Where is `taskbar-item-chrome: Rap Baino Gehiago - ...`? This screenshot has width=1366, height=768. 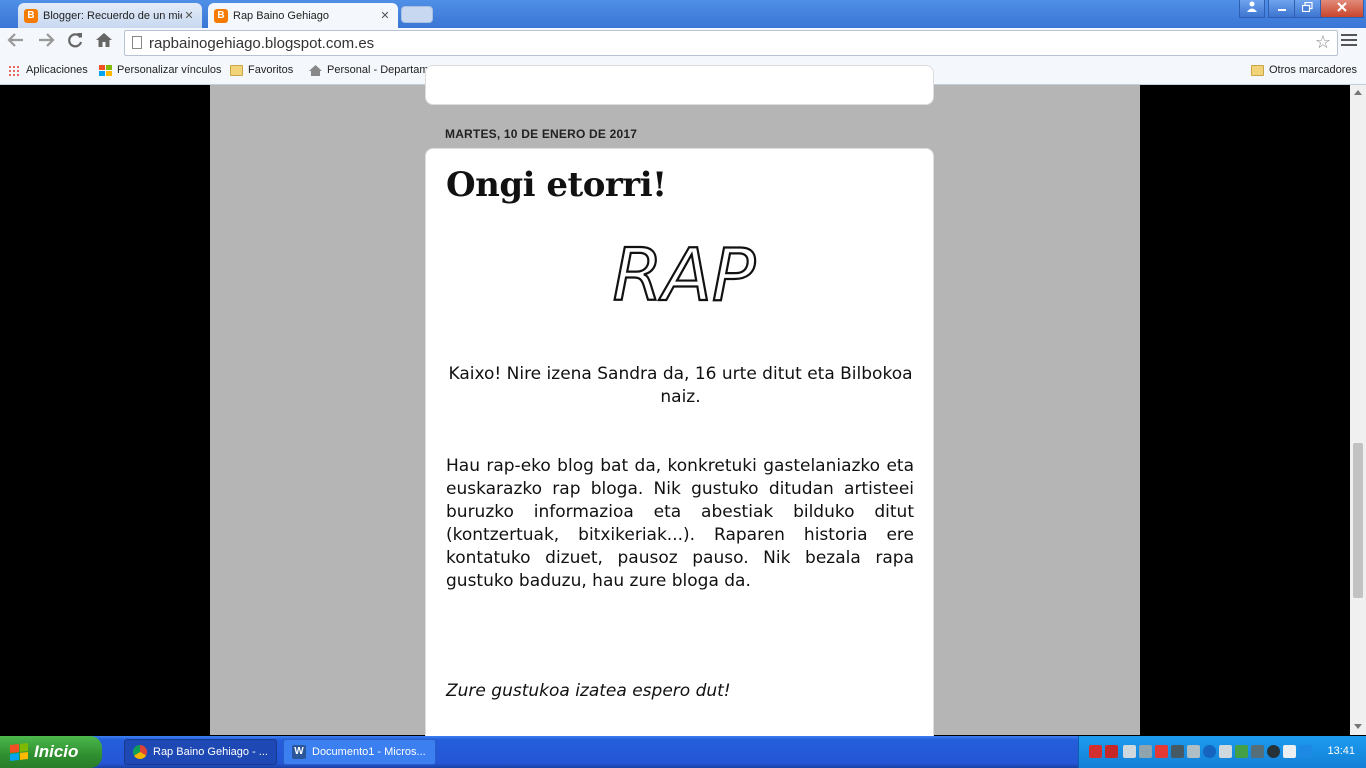
taskbar-item-chrome: Rap Baino Gehiago - ... is located at coordinates (200, 752).